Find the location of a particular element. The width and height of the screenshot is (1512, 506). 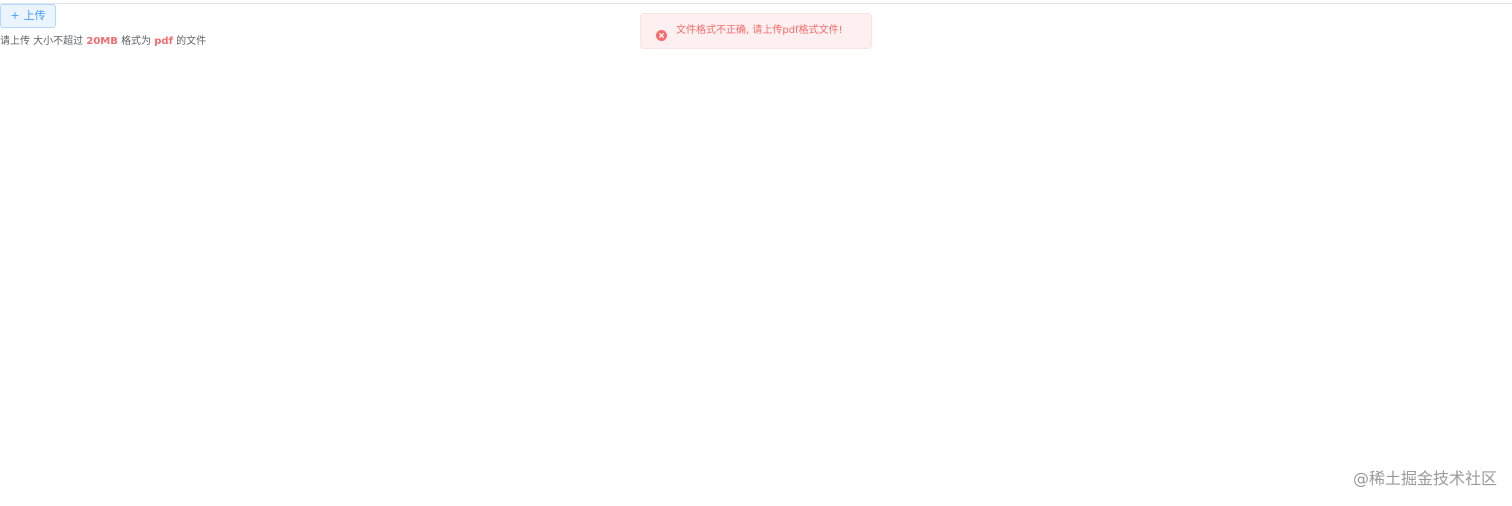

upload-button-label: 上传 is located at coordinates (34, 15).